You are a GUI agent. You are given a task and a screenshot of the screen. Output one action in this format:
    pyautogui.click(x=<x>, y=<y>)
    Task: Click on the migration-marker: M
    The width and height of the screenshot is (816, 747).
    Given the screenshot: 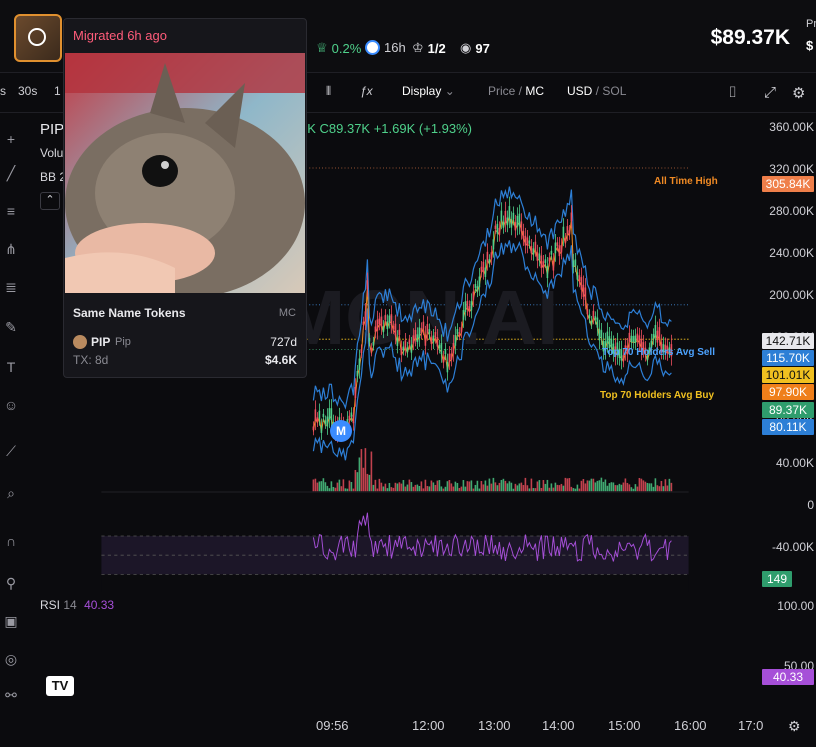 What is the action you would take?
    pyautogui.click(x=341, y=431)
    